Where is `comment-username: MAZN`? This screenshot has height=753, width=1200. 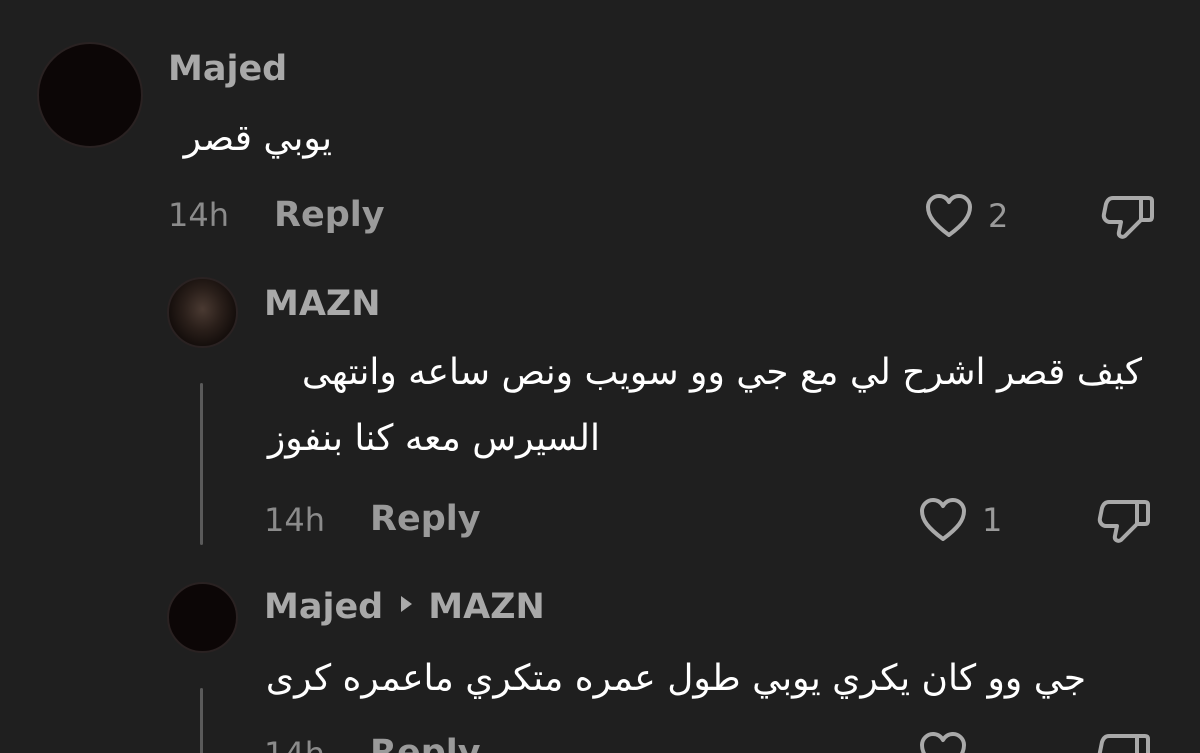
comment-username: MAZN is located at coordinates (322, 304).